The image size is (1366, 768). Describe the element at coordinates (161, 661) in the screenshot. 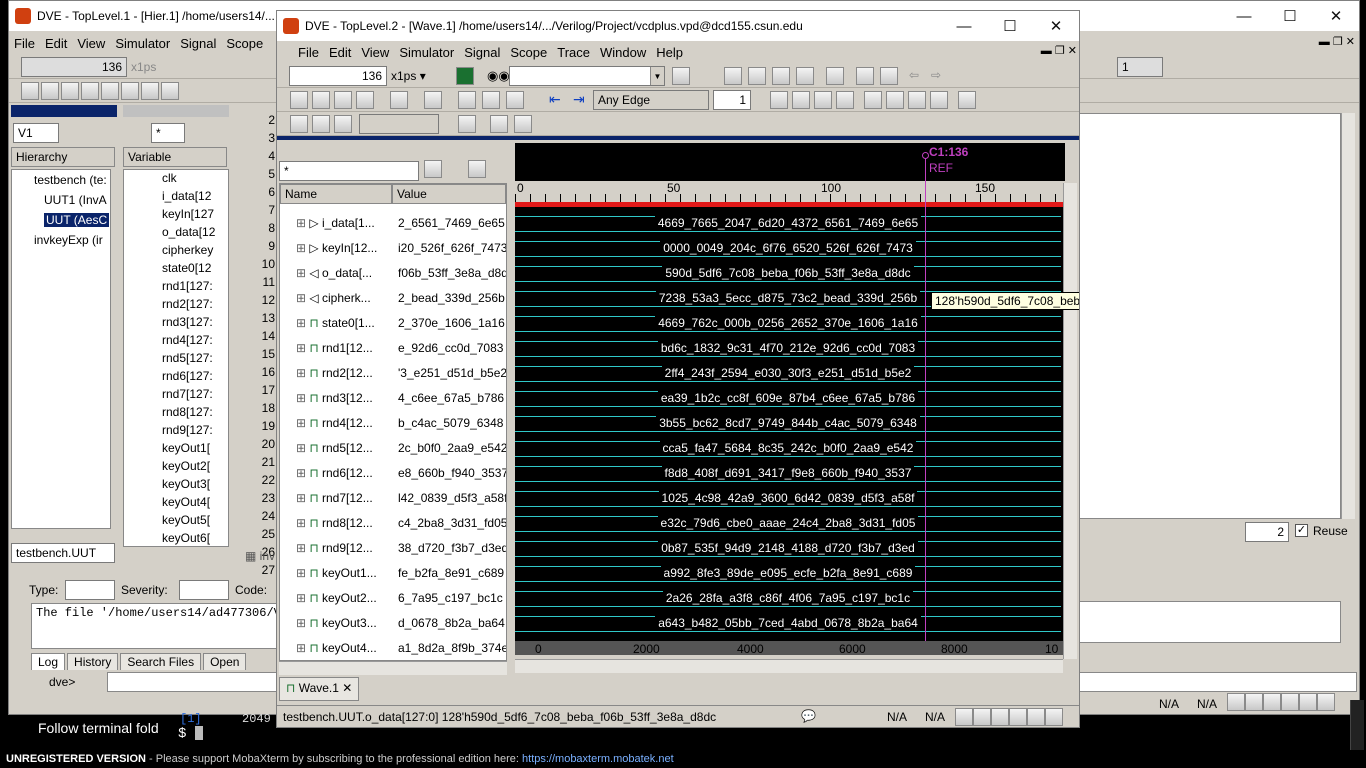

I see `search-files-tab: Search Files` at that location.